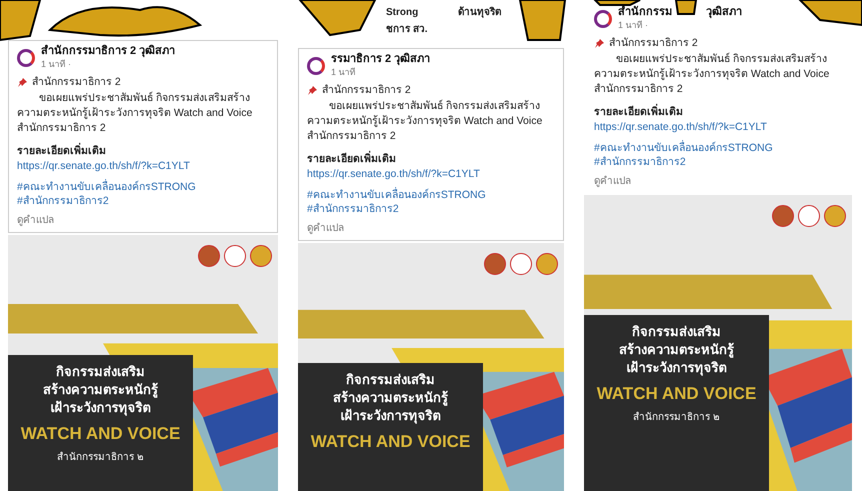 The height and width of the screenshot is (491, 862). Describe the element at coordinates (480, 13) in the screenshot. I see `header-text: ด้านทุจริต` at that location.